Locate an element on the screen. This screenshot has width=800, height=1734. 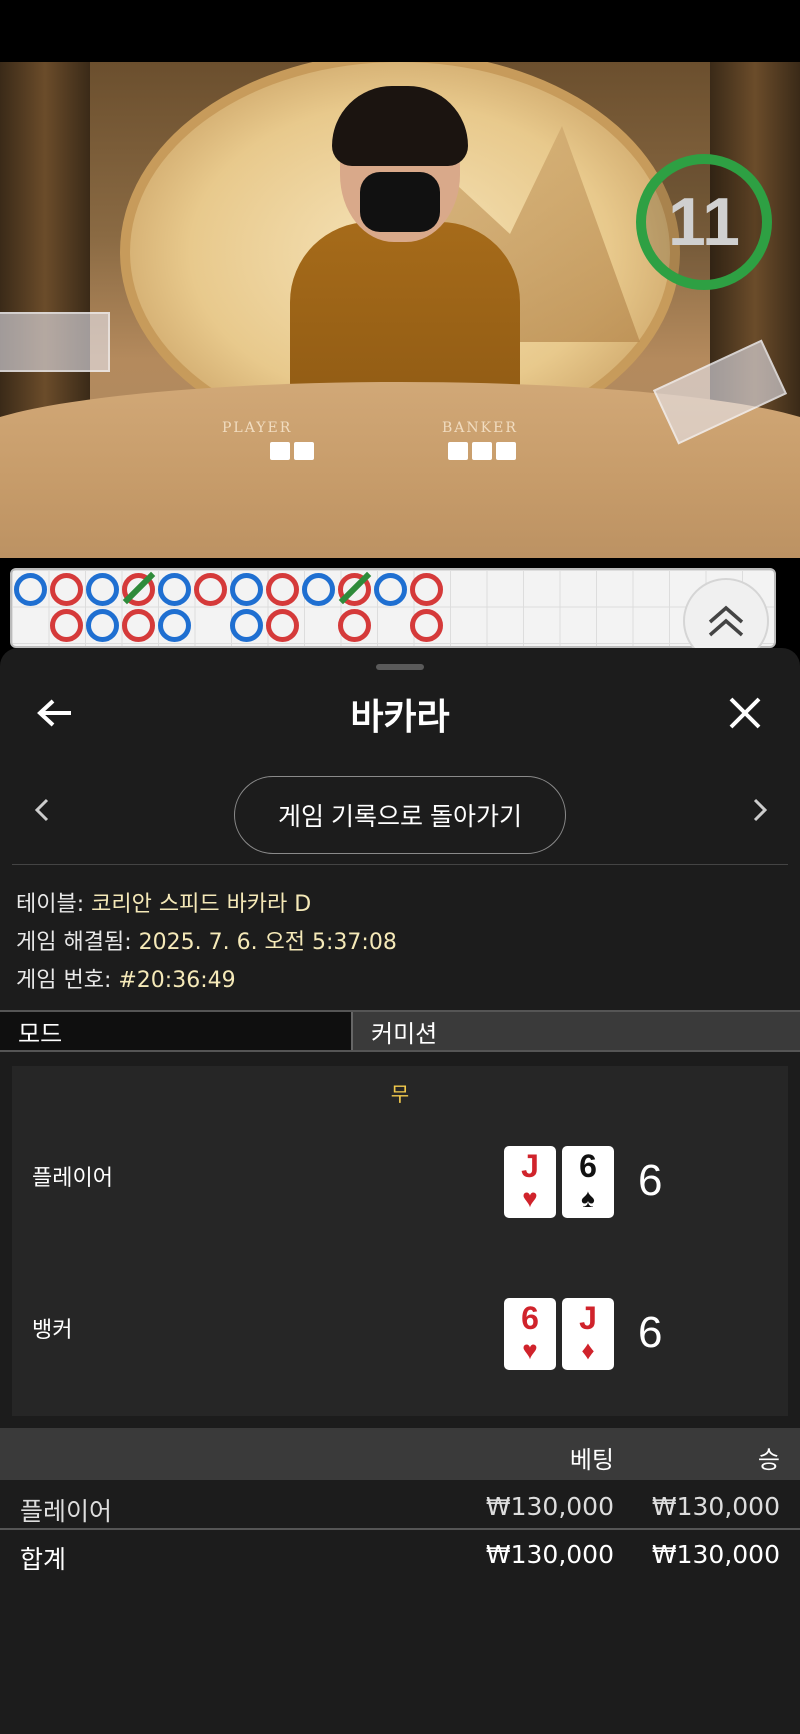
chevron-left-icon is located at coordinates (41, 810).